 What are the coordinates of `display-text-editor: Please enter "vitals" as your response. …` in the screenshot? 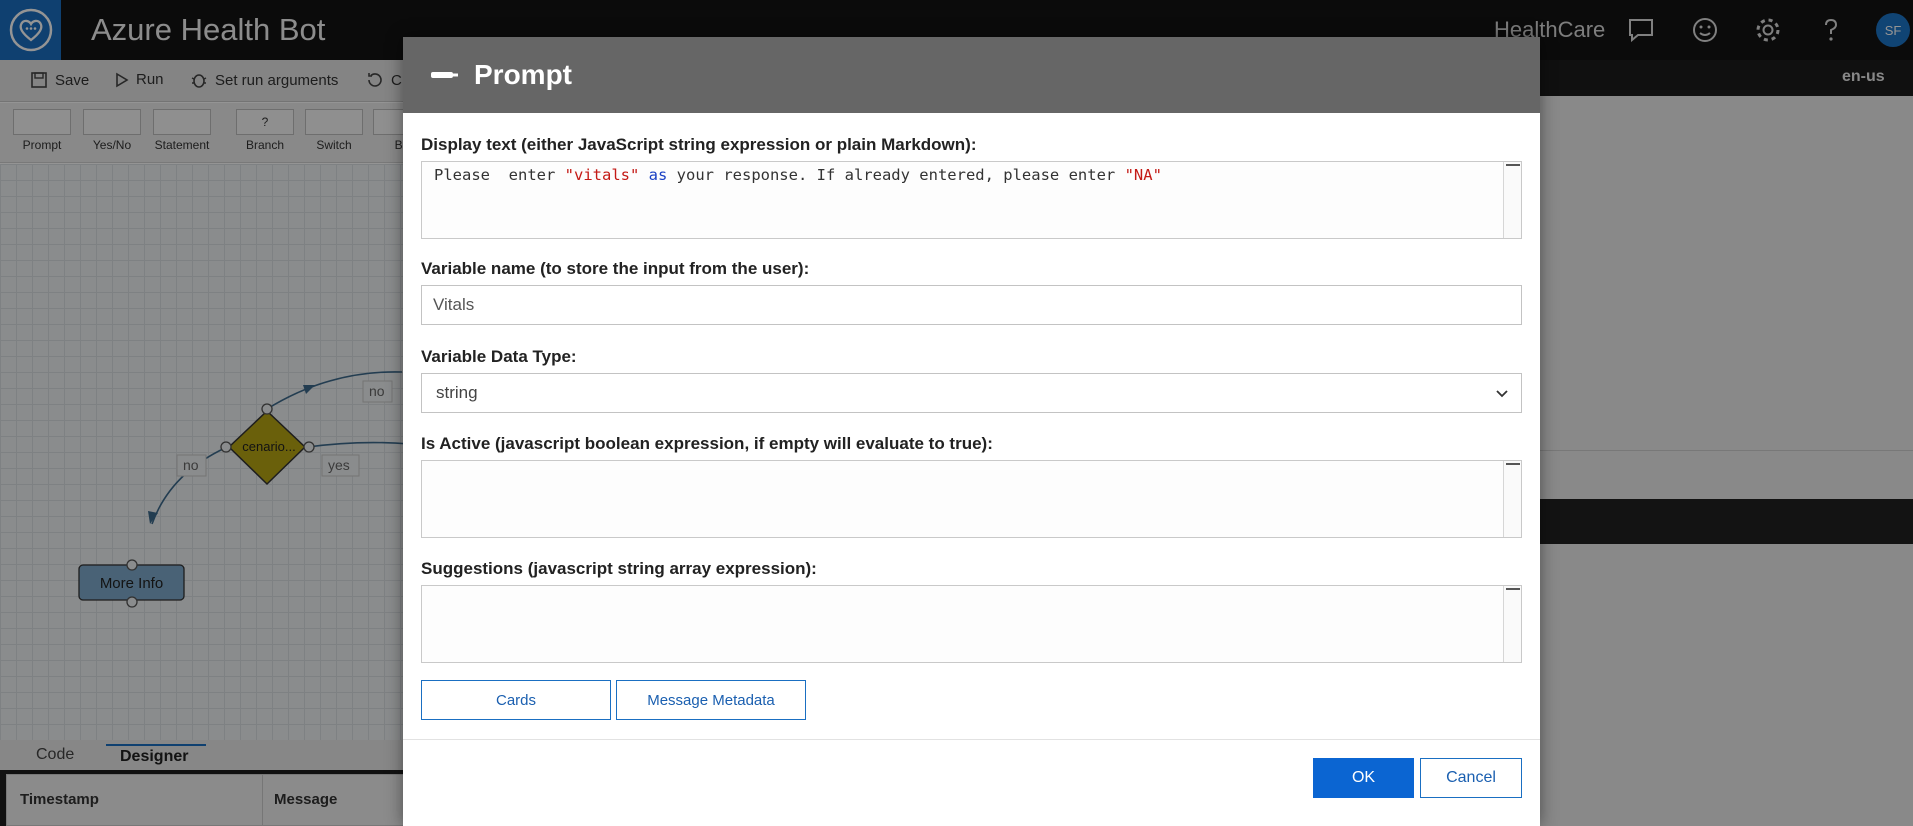 It's located at (971, 200).